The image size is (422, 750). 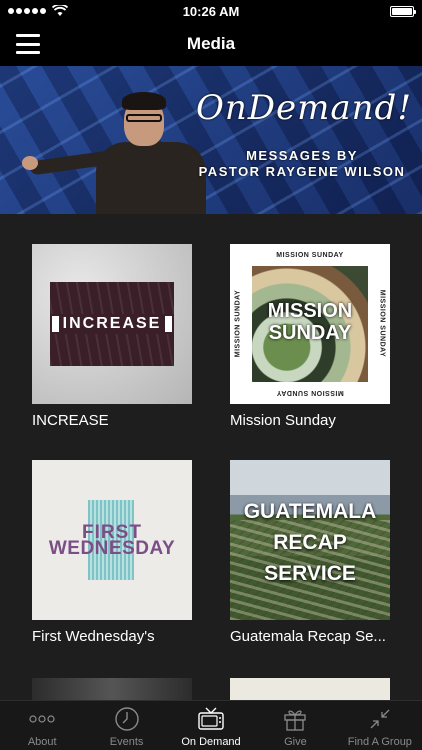 I want to click on tab-label: Events, so click(x=126, y=742).